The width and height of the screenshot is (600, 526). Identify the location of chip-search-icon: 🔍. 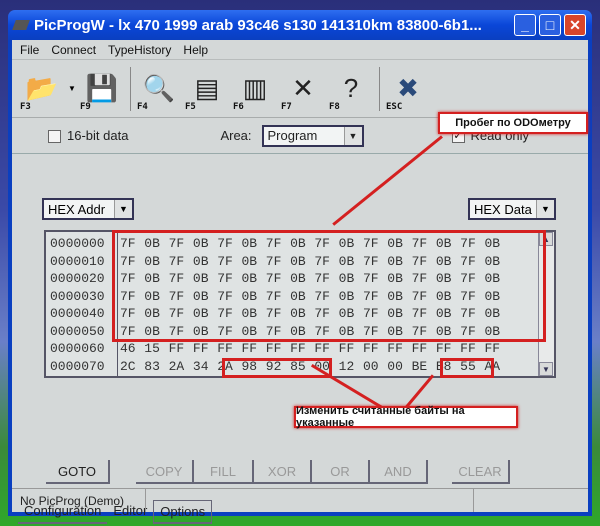
(159, 88).